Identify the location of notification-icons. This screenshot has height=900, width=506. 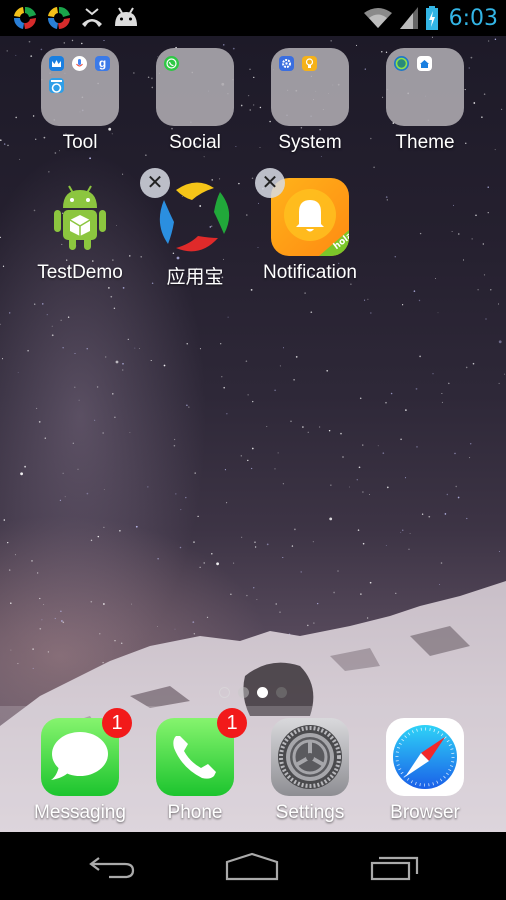
(76, 18).